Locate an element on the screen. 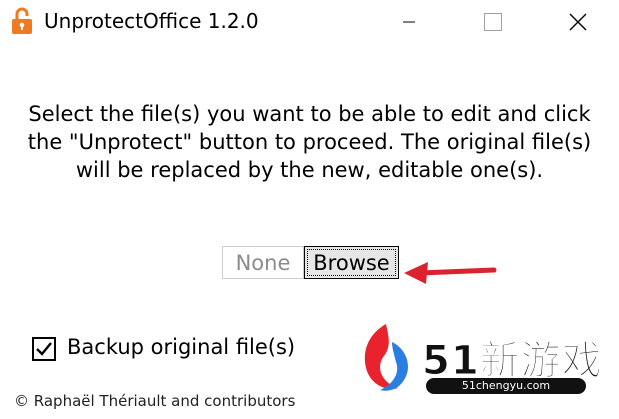 The height and width of the screenshot is (419, 619). watermark-url: 51chengyu.com is located at coordinates (506, 386).